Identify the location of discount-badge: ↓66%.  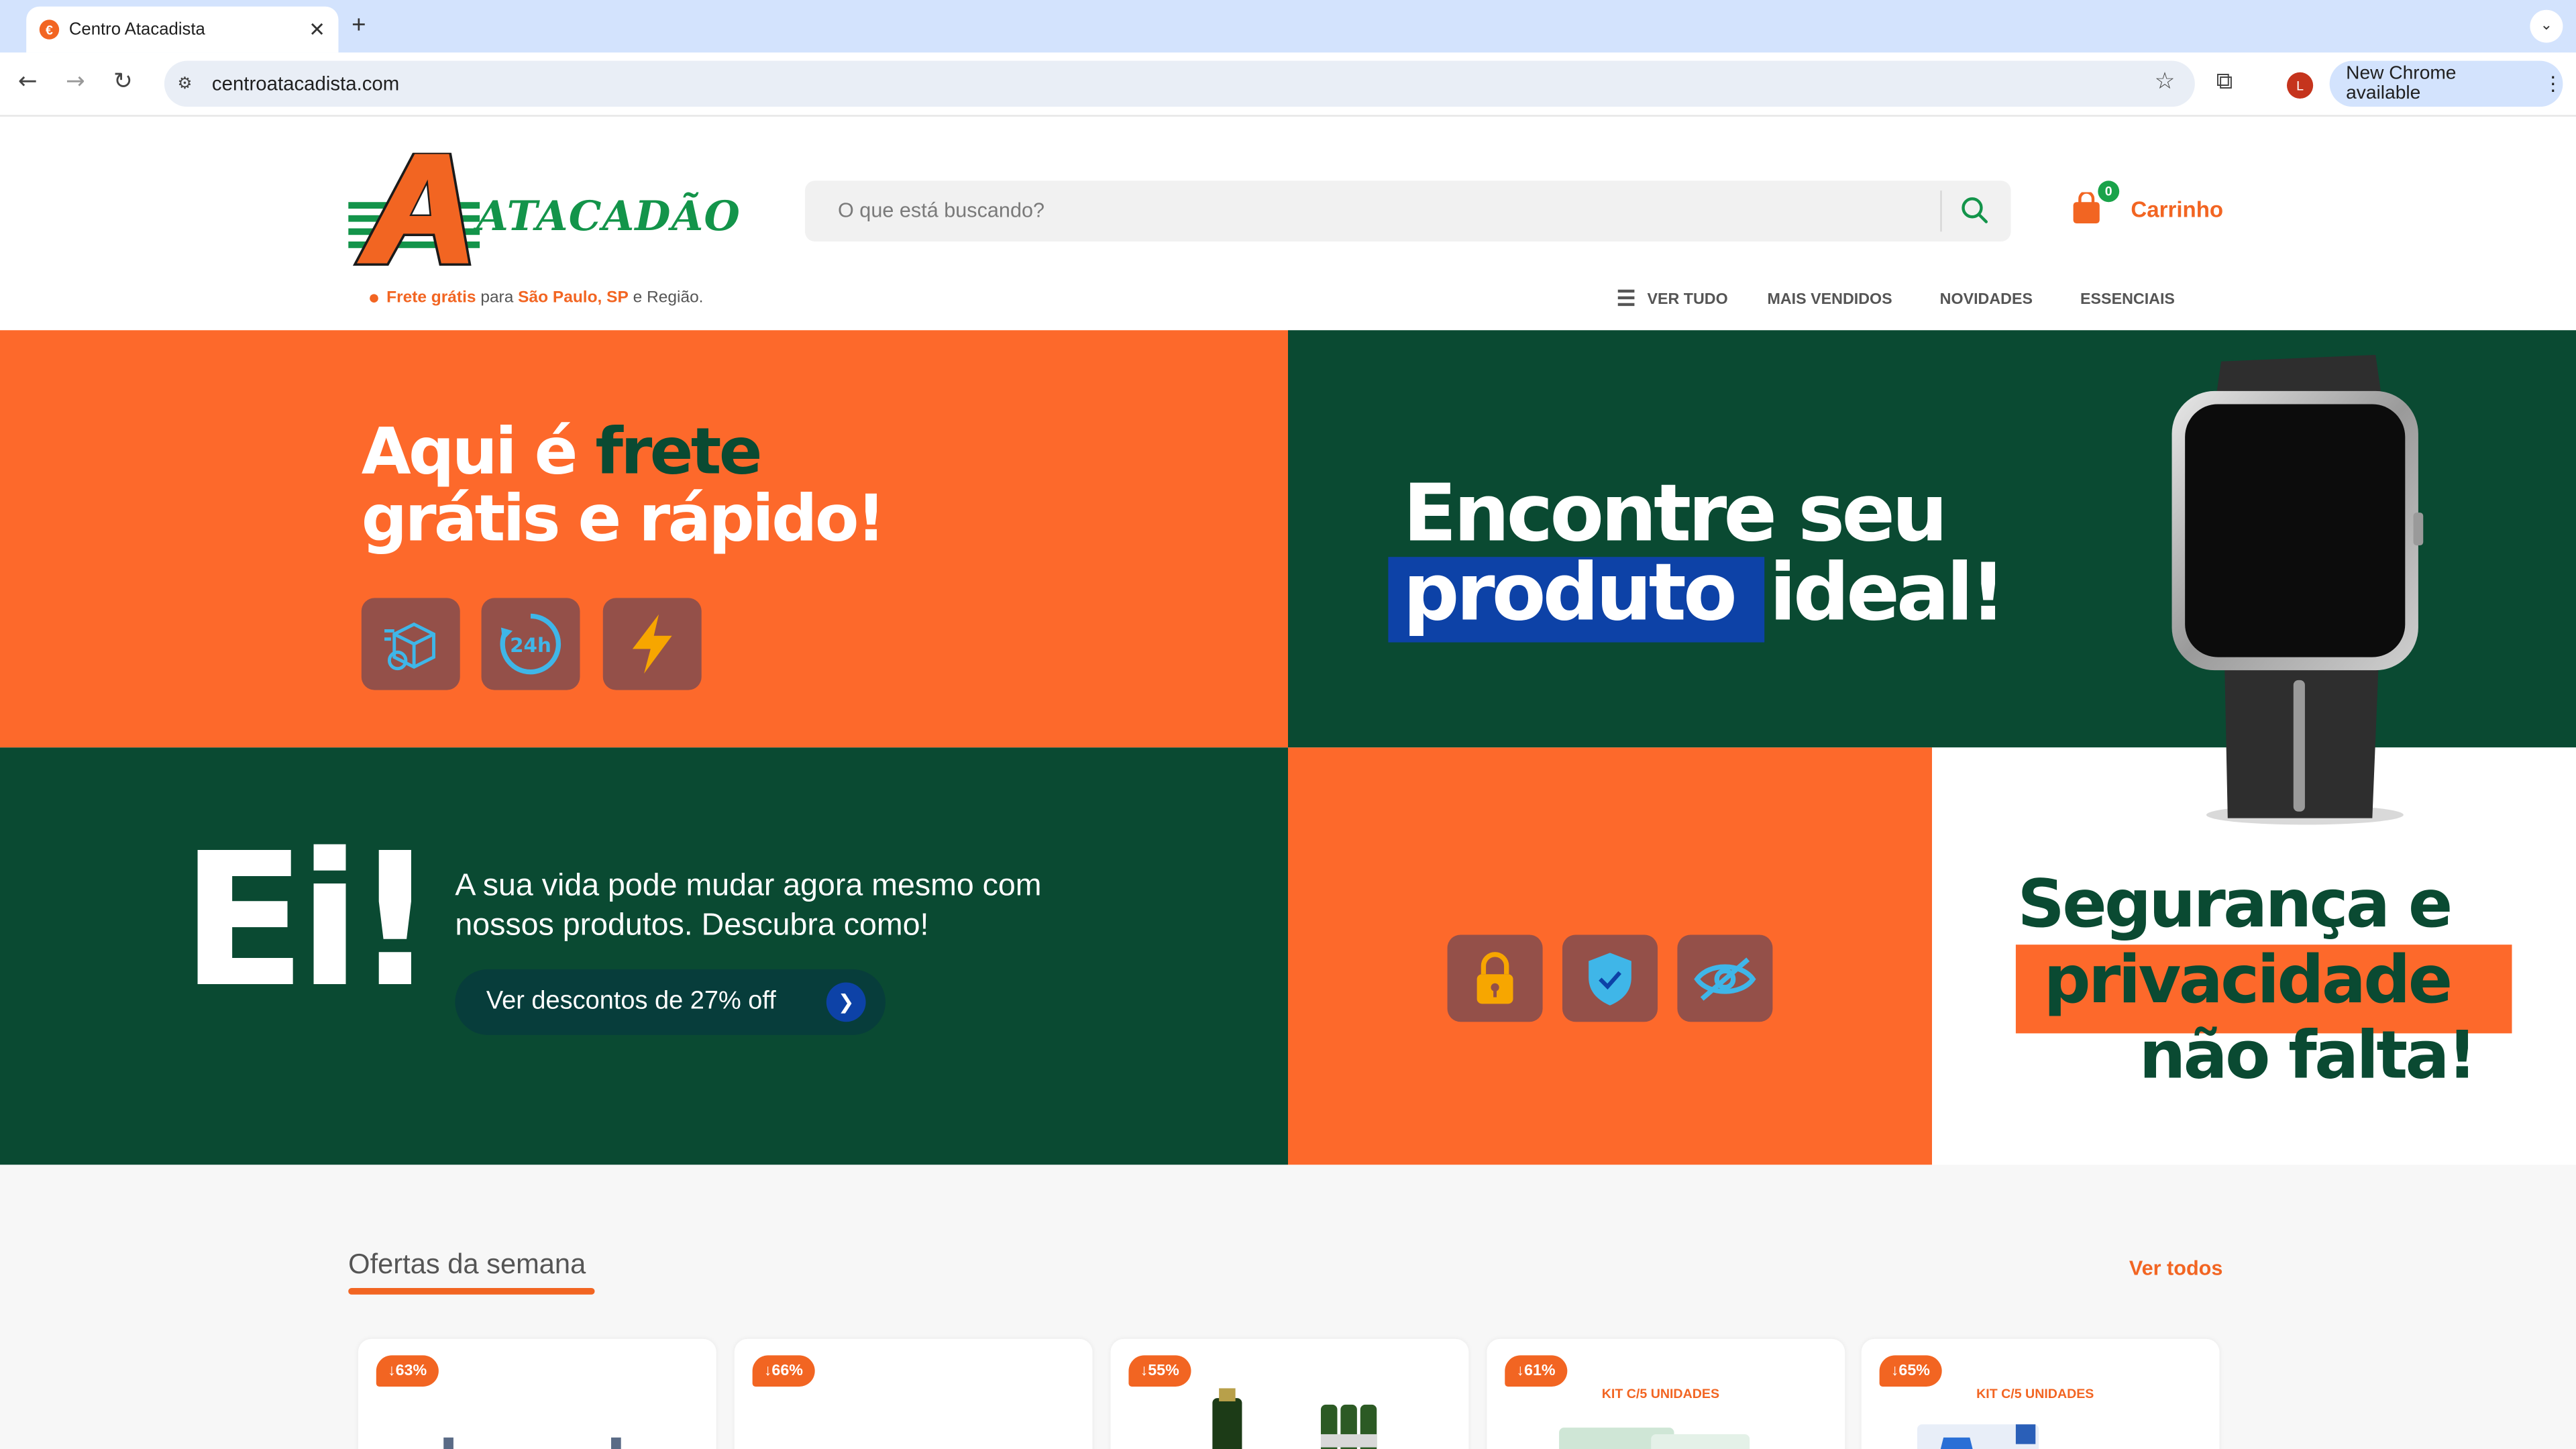
(783, 1371).